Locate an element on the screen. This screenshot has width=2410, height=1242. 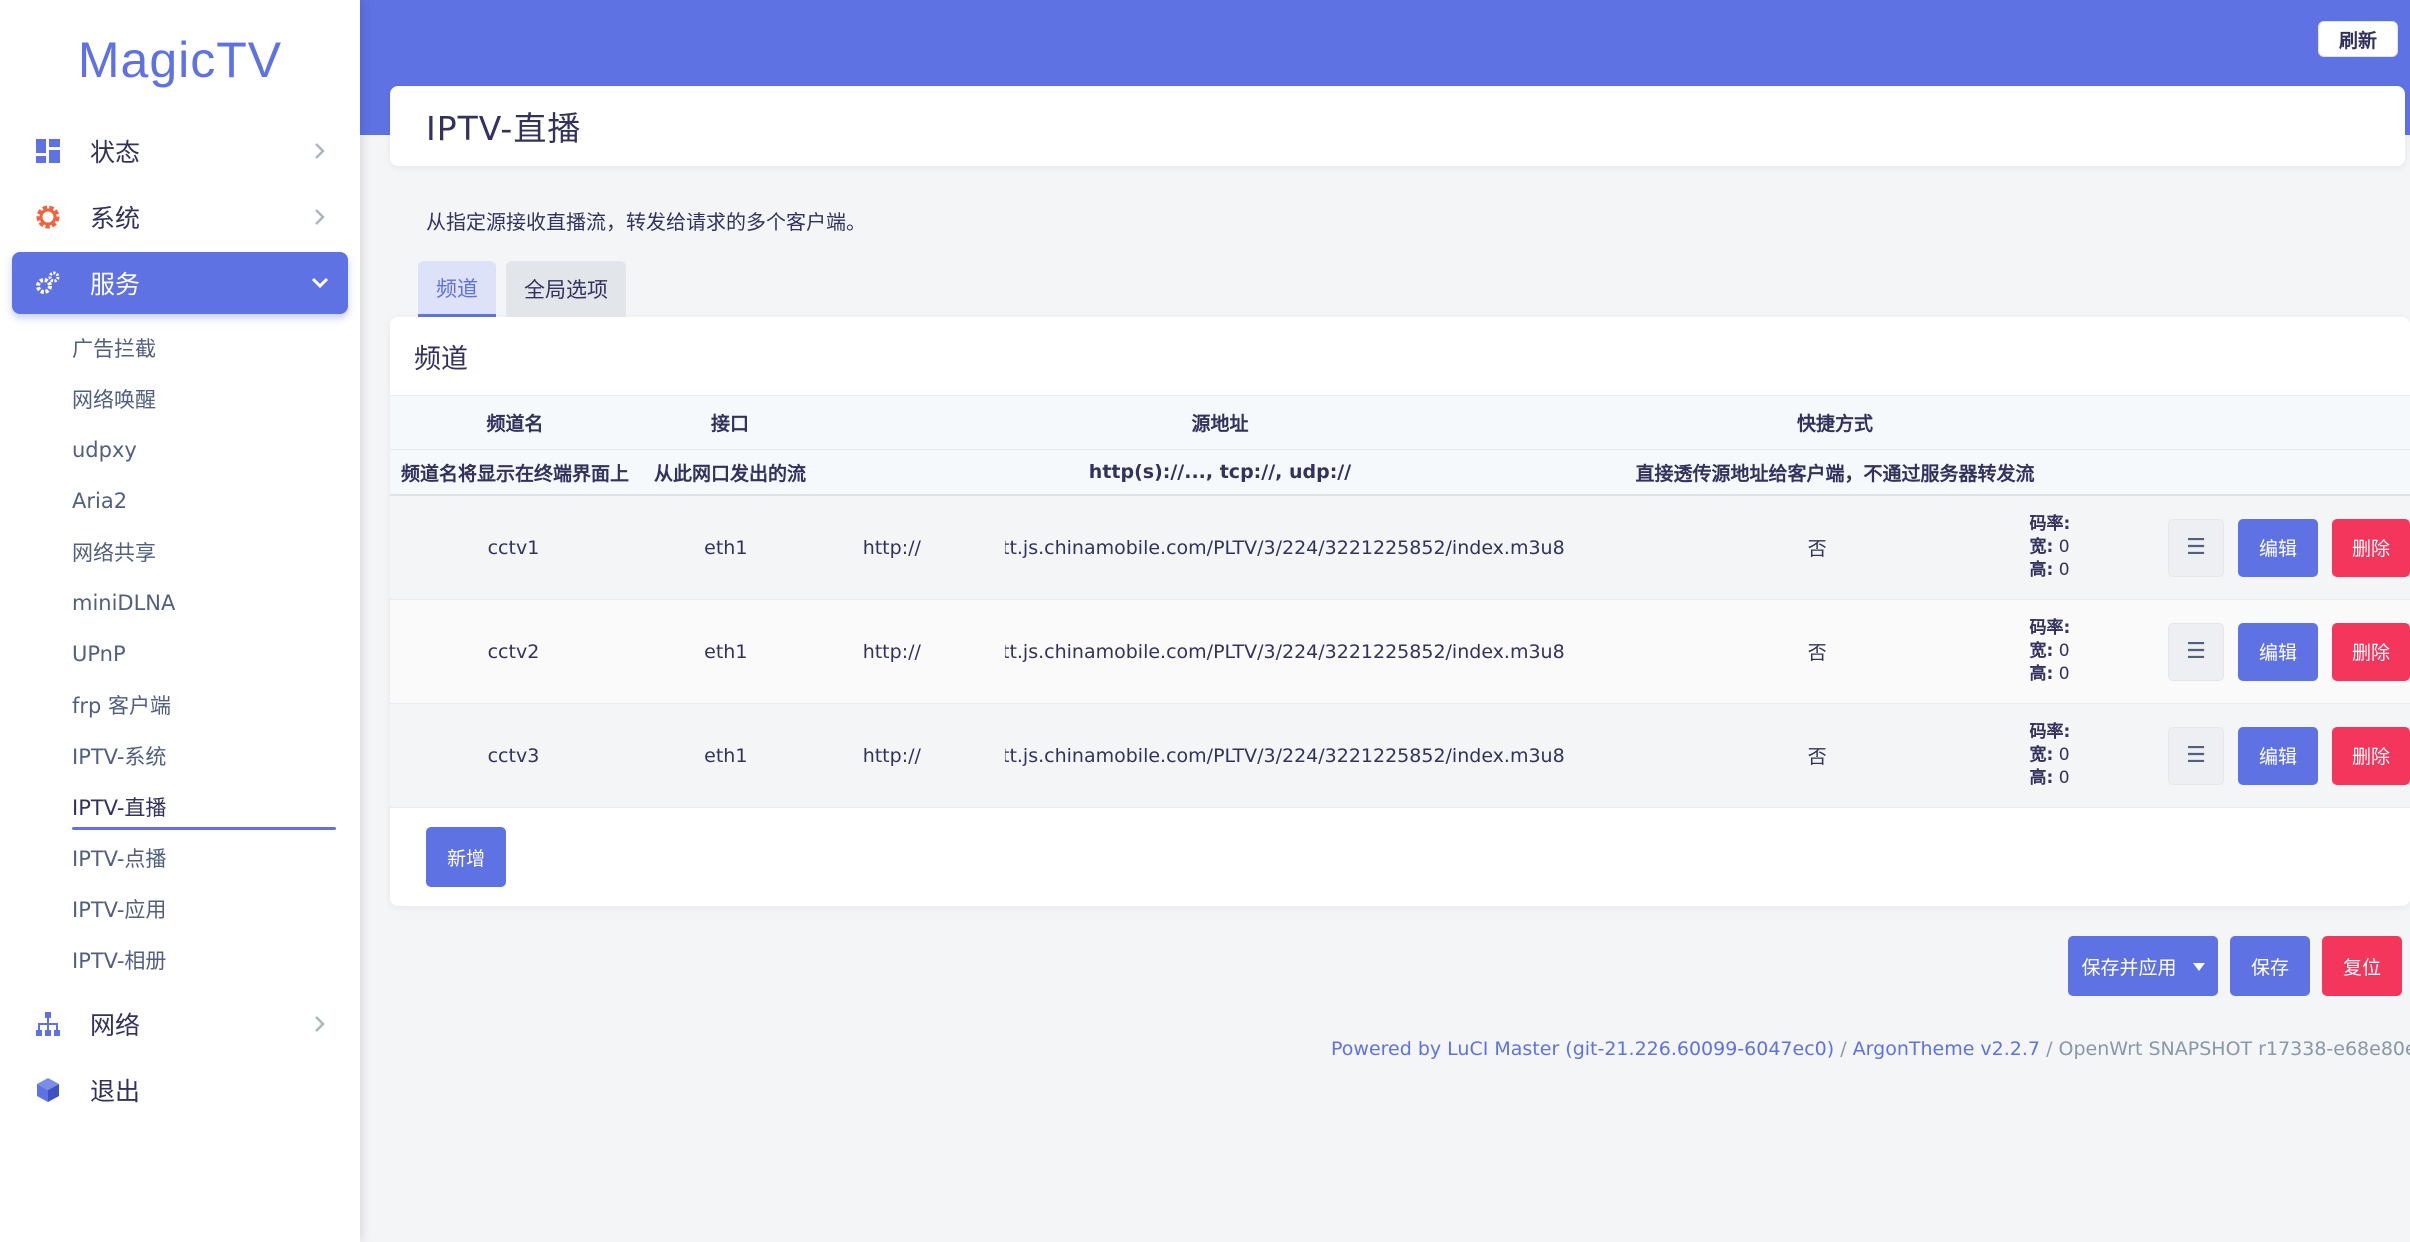
sidebar-sub-upnp: UPnP is located at coordinates (180, 653).